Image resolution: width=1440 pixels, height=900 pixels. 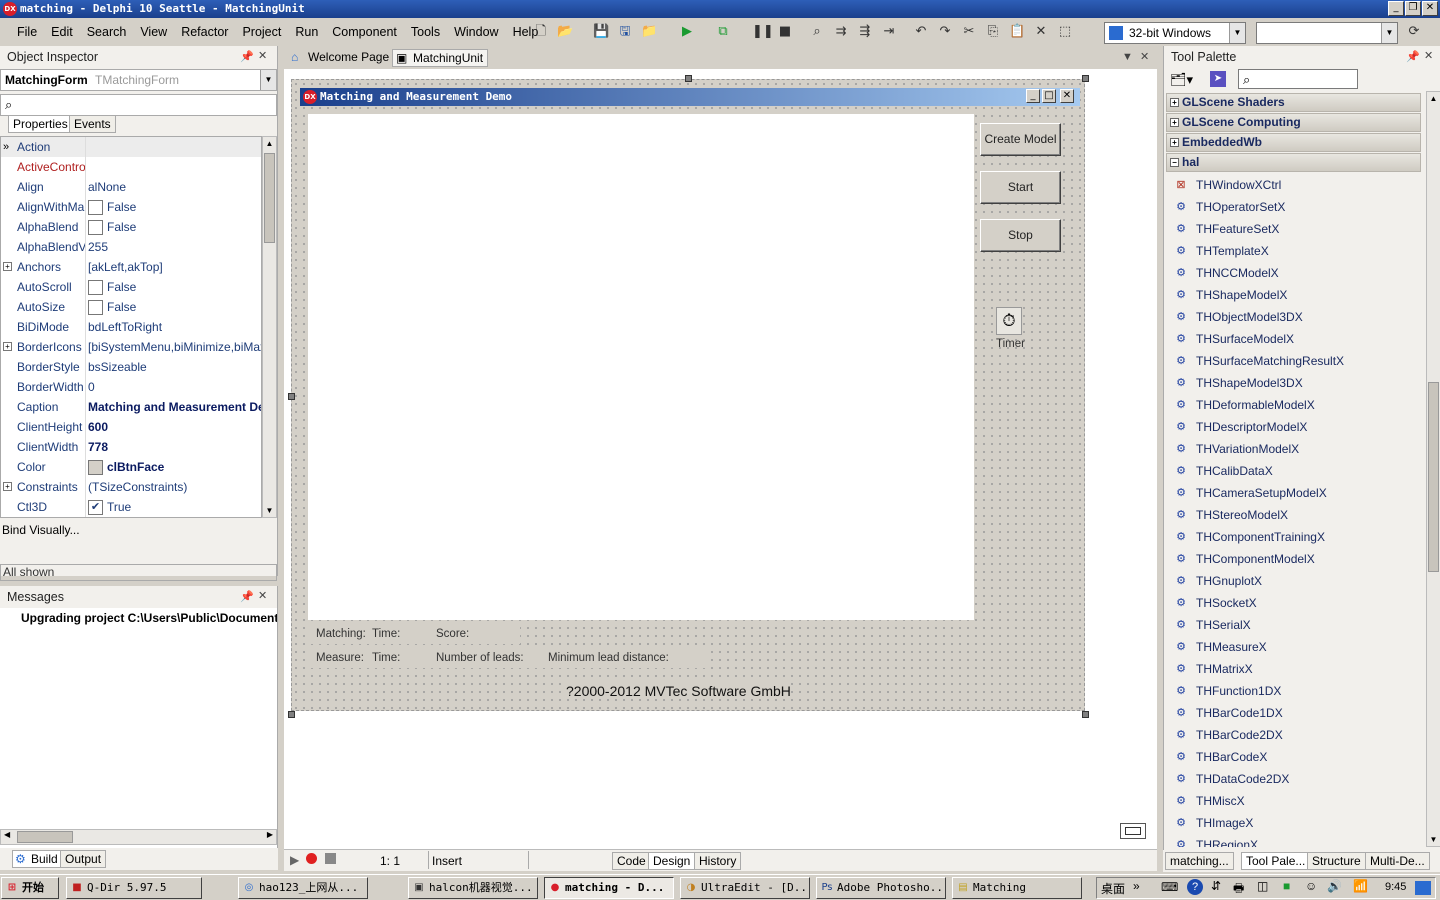 What do you see at coordinates (1169, 887) in the screenshot?
I see `keyboard-icon: ⌨` at bounding box center [1169, 887].